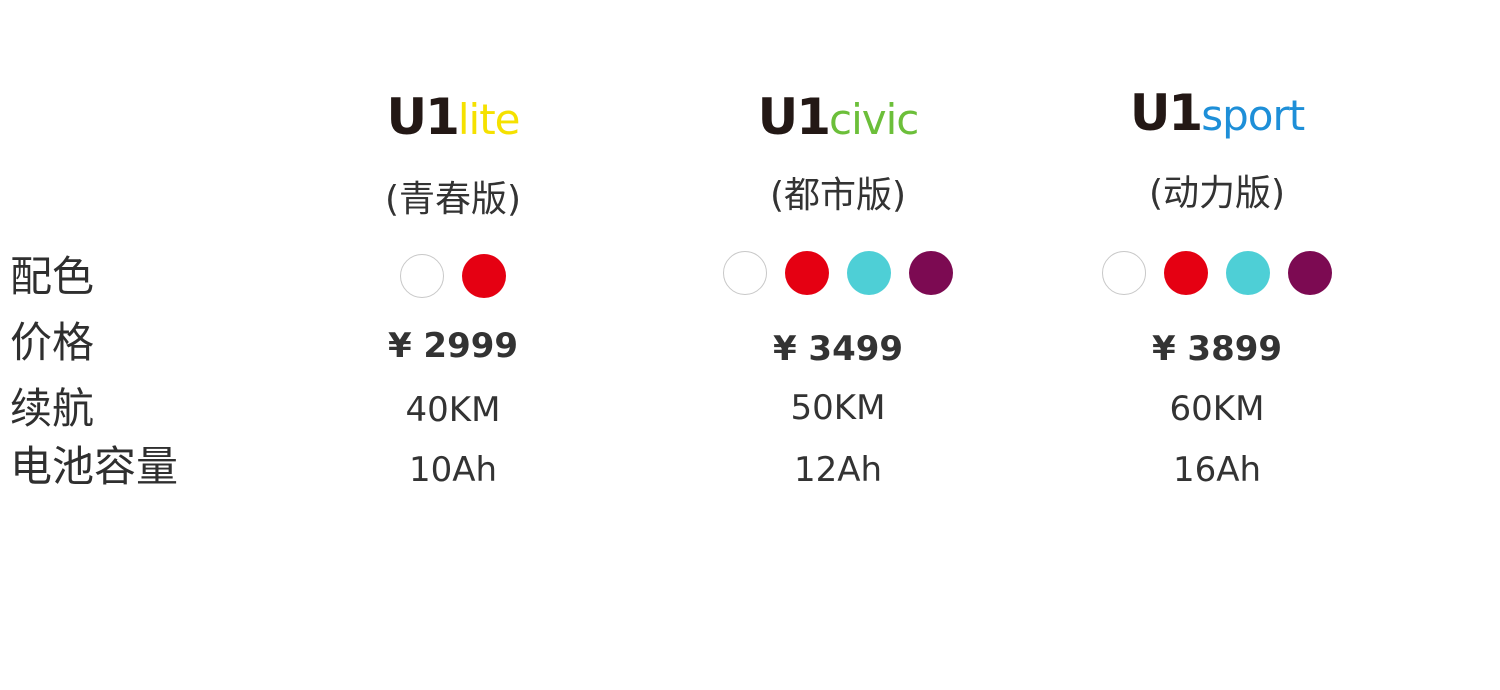  I want to click on price-value: ¥ 2999, so click(453, 346).